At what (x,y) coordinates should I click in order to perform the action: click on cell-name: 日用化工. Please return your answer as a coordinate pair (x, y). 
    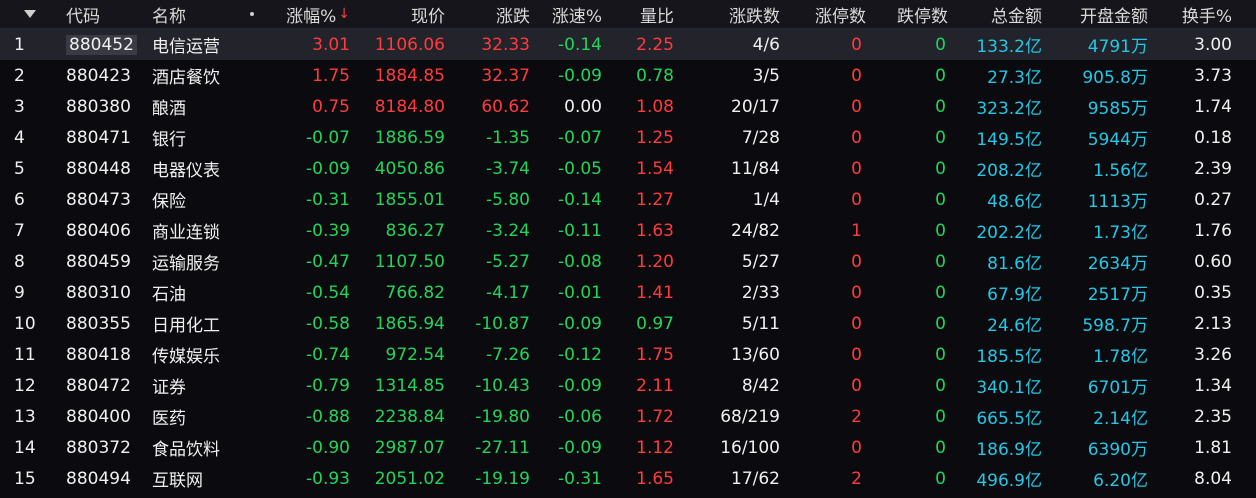
    Looking at the image, I should click on (186, 326).